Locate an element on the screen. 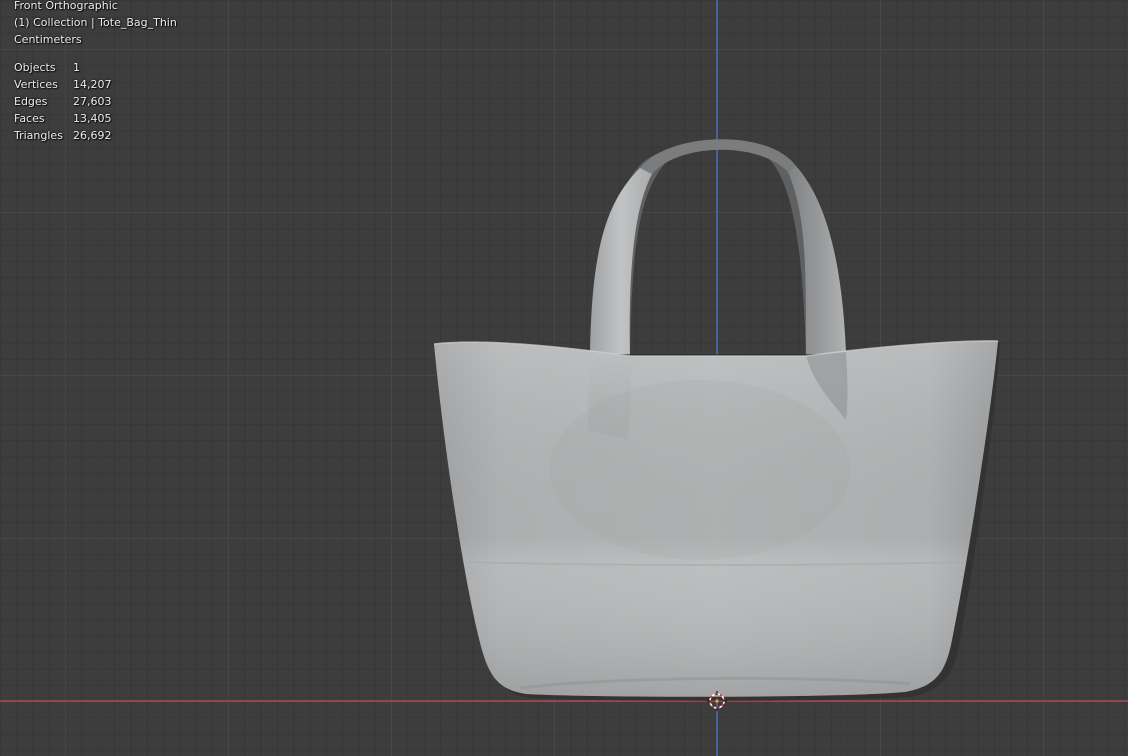  handle-arch is located at coordinates (718, 156).